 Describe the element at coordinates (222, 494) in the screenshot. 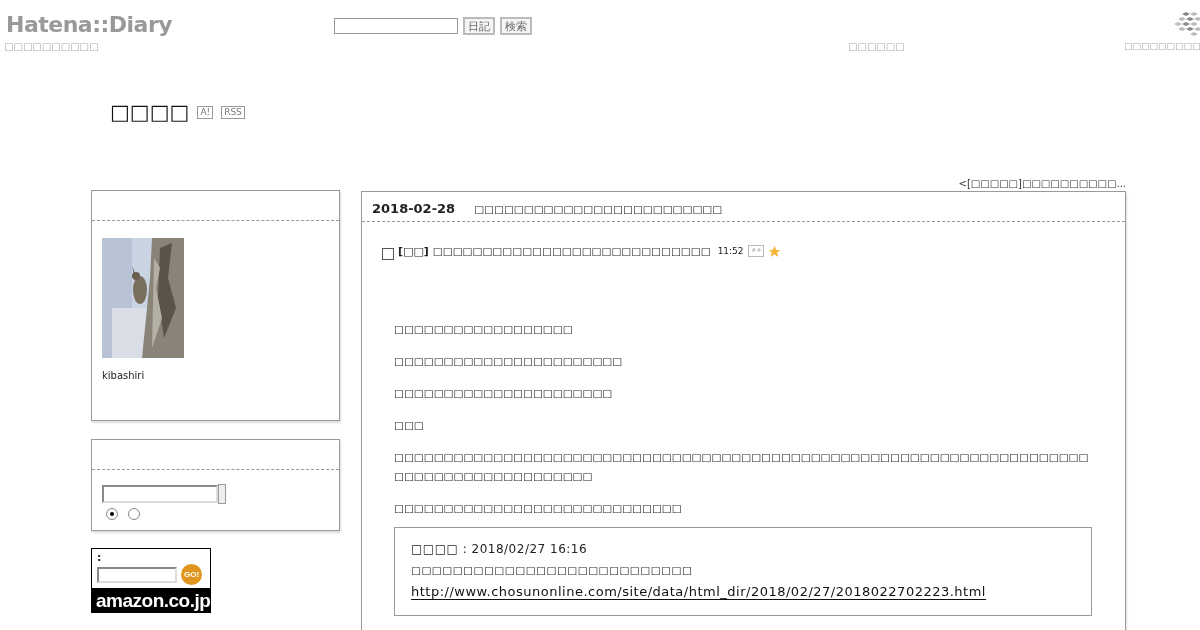

I see `search-button` at that location.